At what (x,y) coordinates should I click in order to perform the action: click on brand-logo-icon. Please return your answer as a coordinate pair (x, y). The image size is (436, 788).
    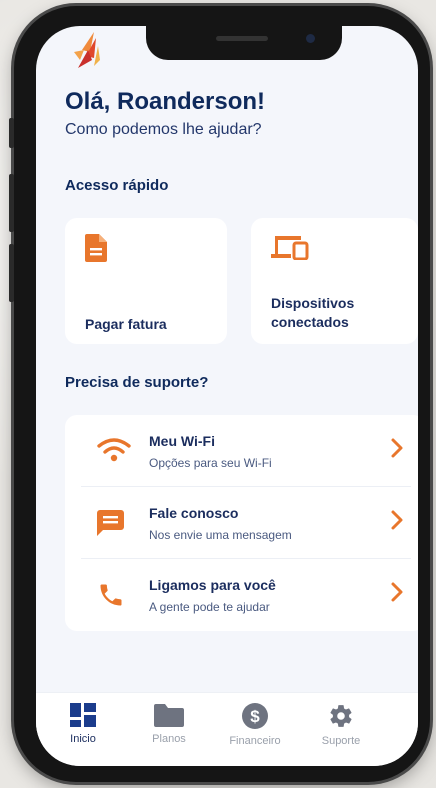
    Looking at the image, I should click on (87, 50).